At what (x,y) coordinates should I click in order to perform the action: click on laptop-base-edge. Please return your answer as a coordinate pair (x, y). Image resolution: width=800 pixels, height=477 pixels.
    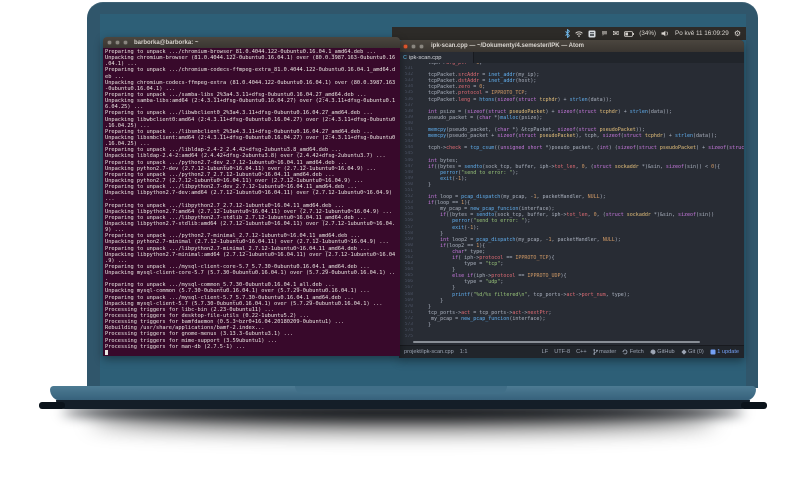
    Looking at the image, I should click on (403, 404).